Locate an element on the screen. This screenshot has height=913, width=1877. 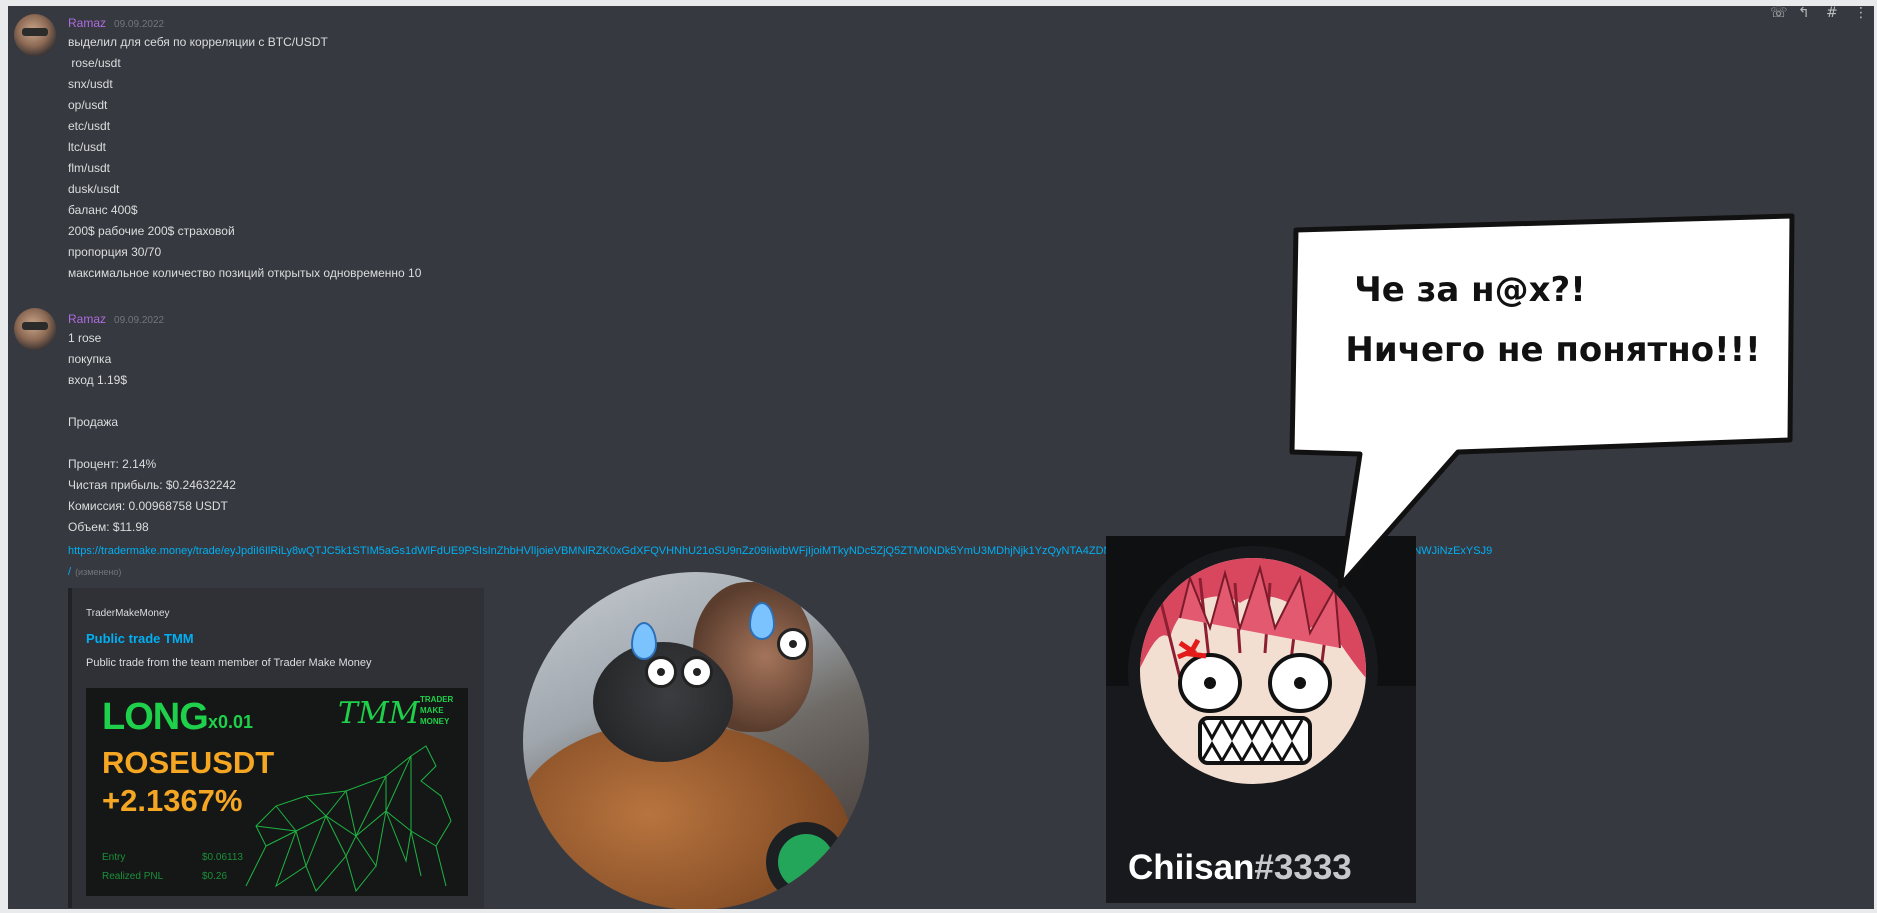
embed-provider: TraderMakeMoney is located at coordinates (128, 613).